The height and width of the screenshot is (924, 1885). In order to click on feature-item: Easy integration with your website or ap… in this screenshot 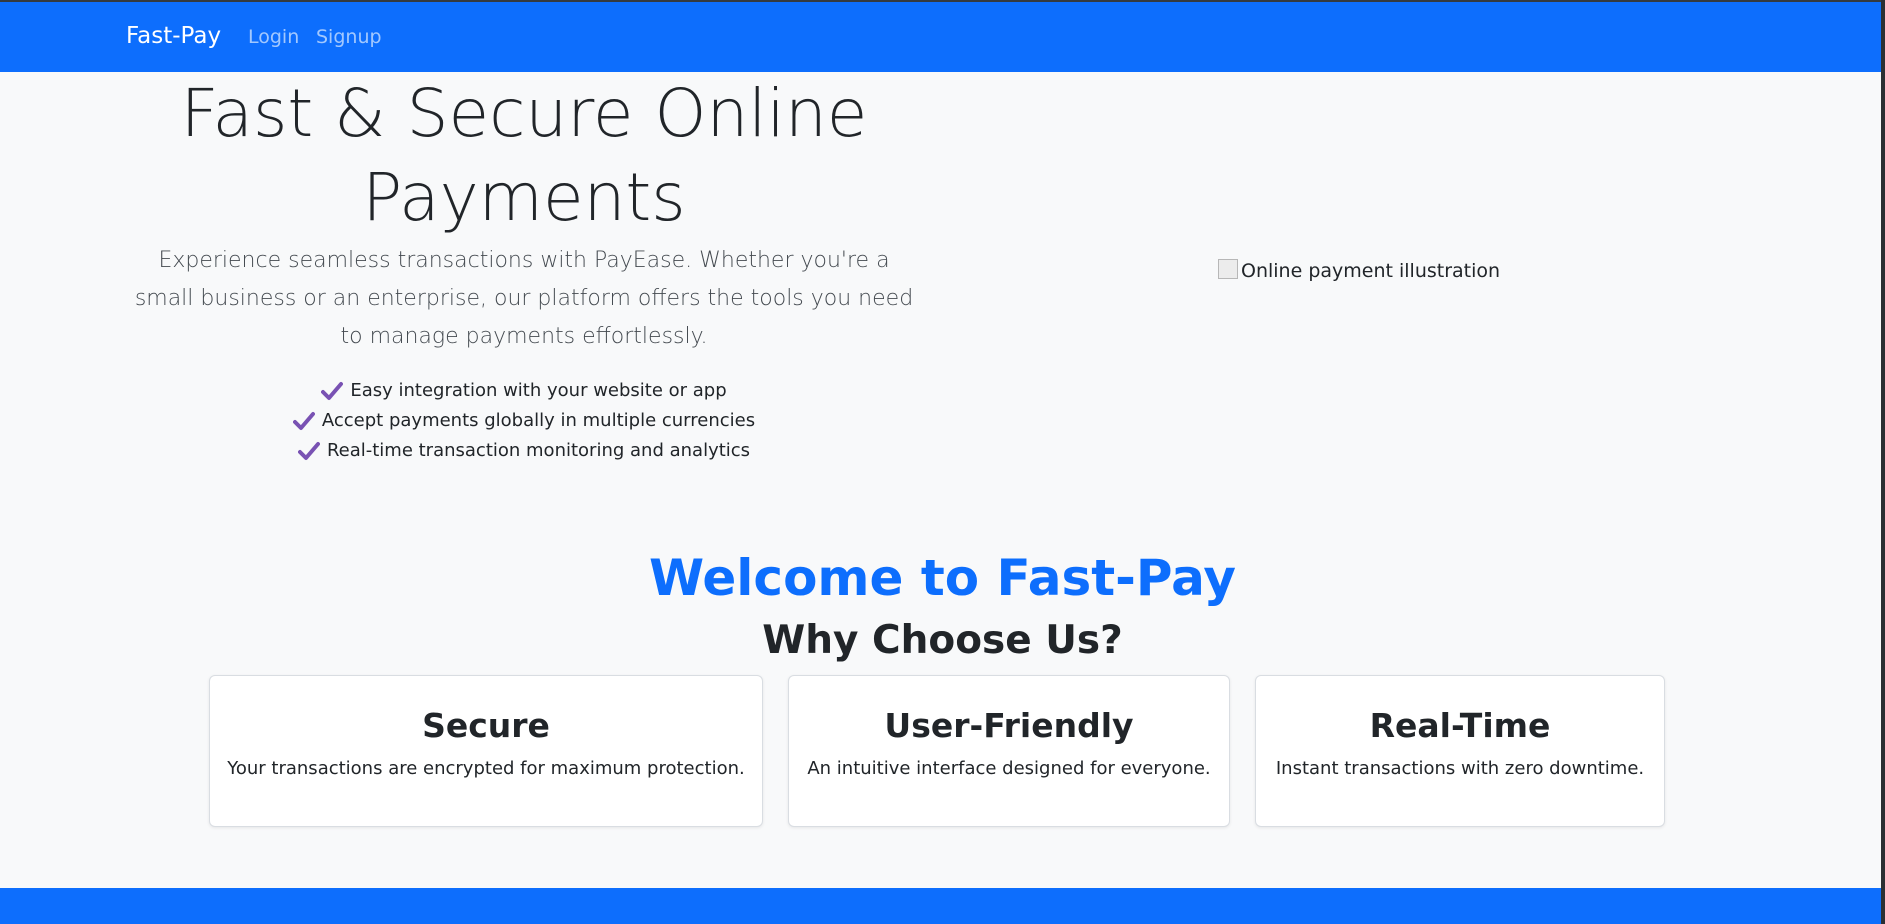, I will do `click(524, 391)`.